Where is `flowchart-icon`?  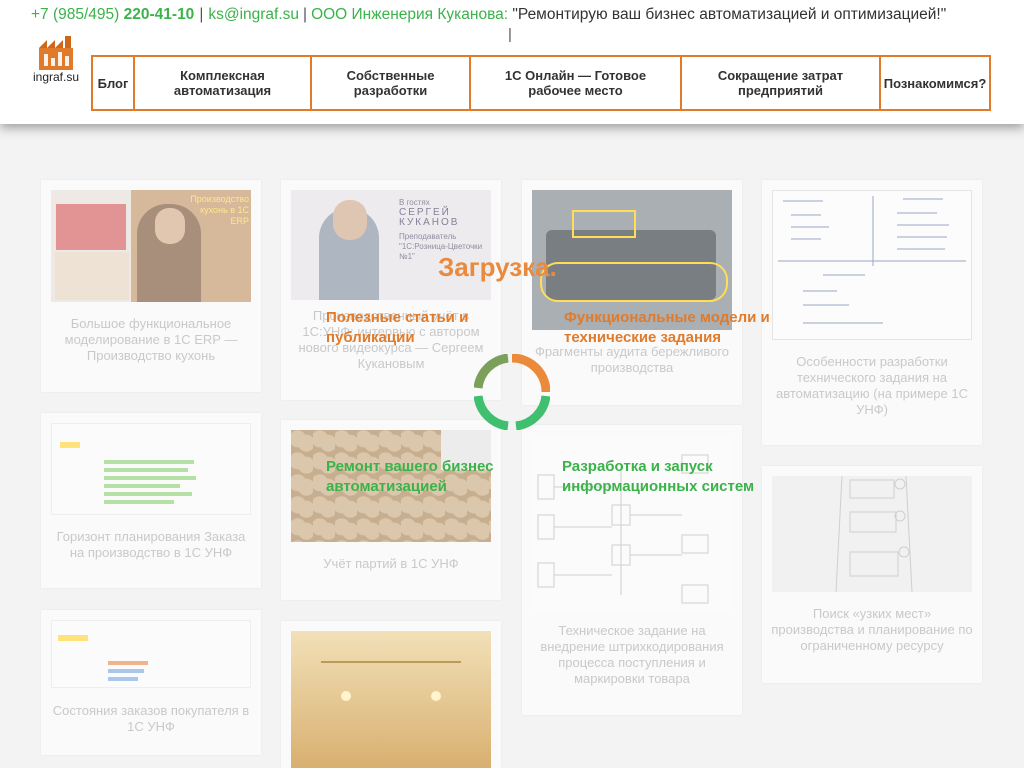 flowchart-icon is located at coordinates (874, 534).